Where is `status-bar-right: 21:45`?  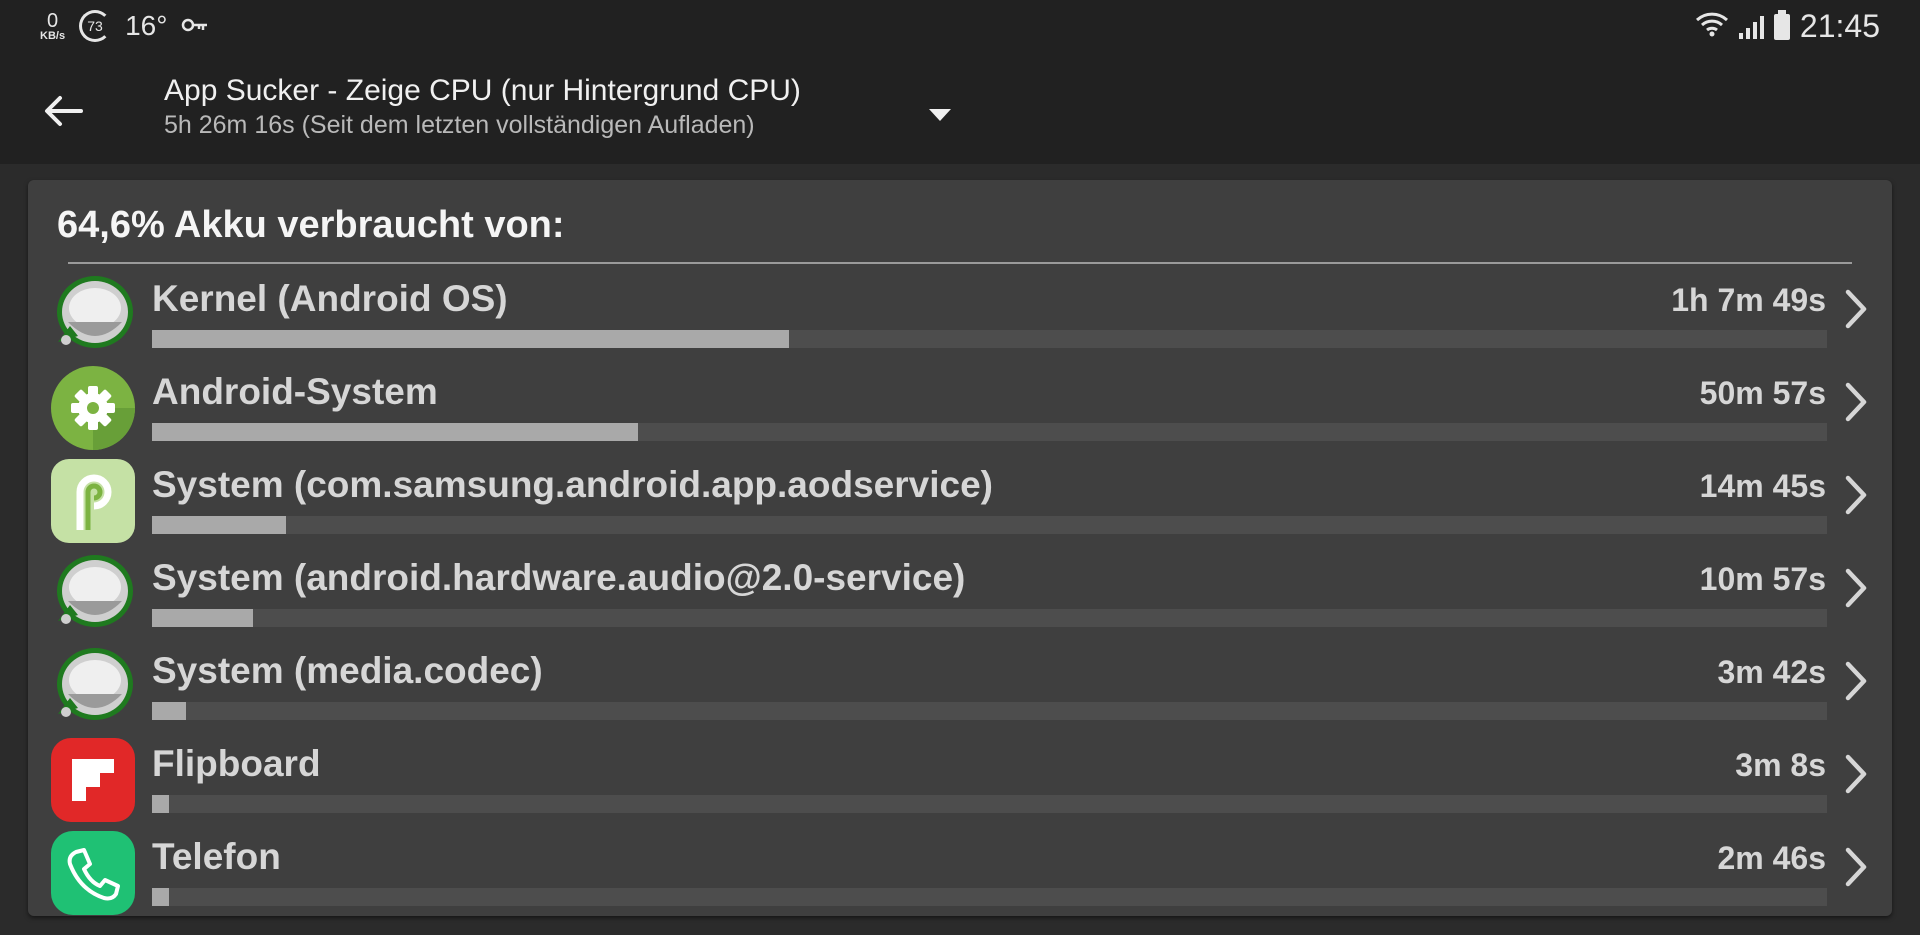
status-bar-right: 21:45 is located at coordinates (1787, 26).